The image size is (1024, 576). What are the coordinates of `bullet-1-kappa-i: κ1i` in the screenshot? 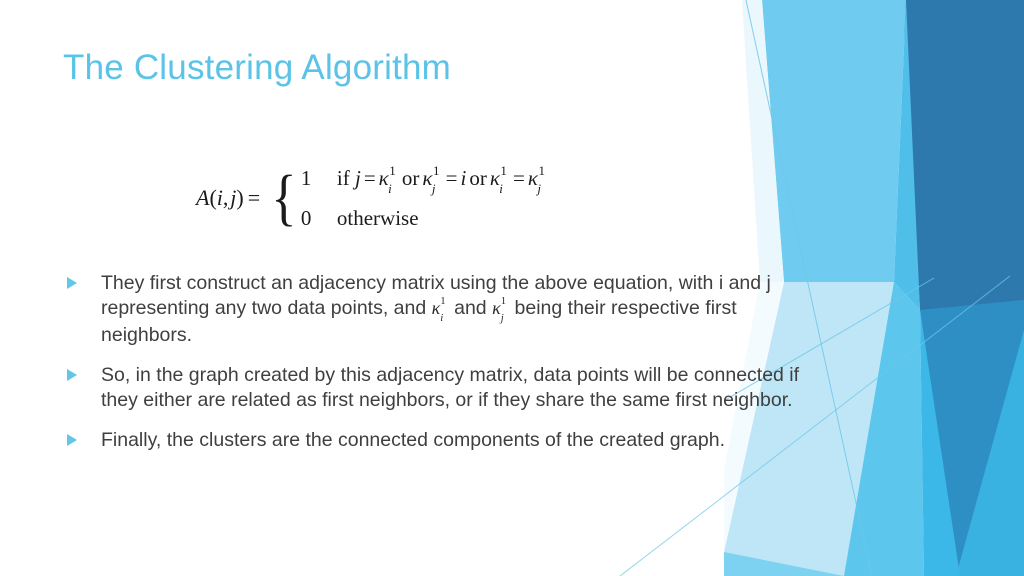 It's located at (438, 309).